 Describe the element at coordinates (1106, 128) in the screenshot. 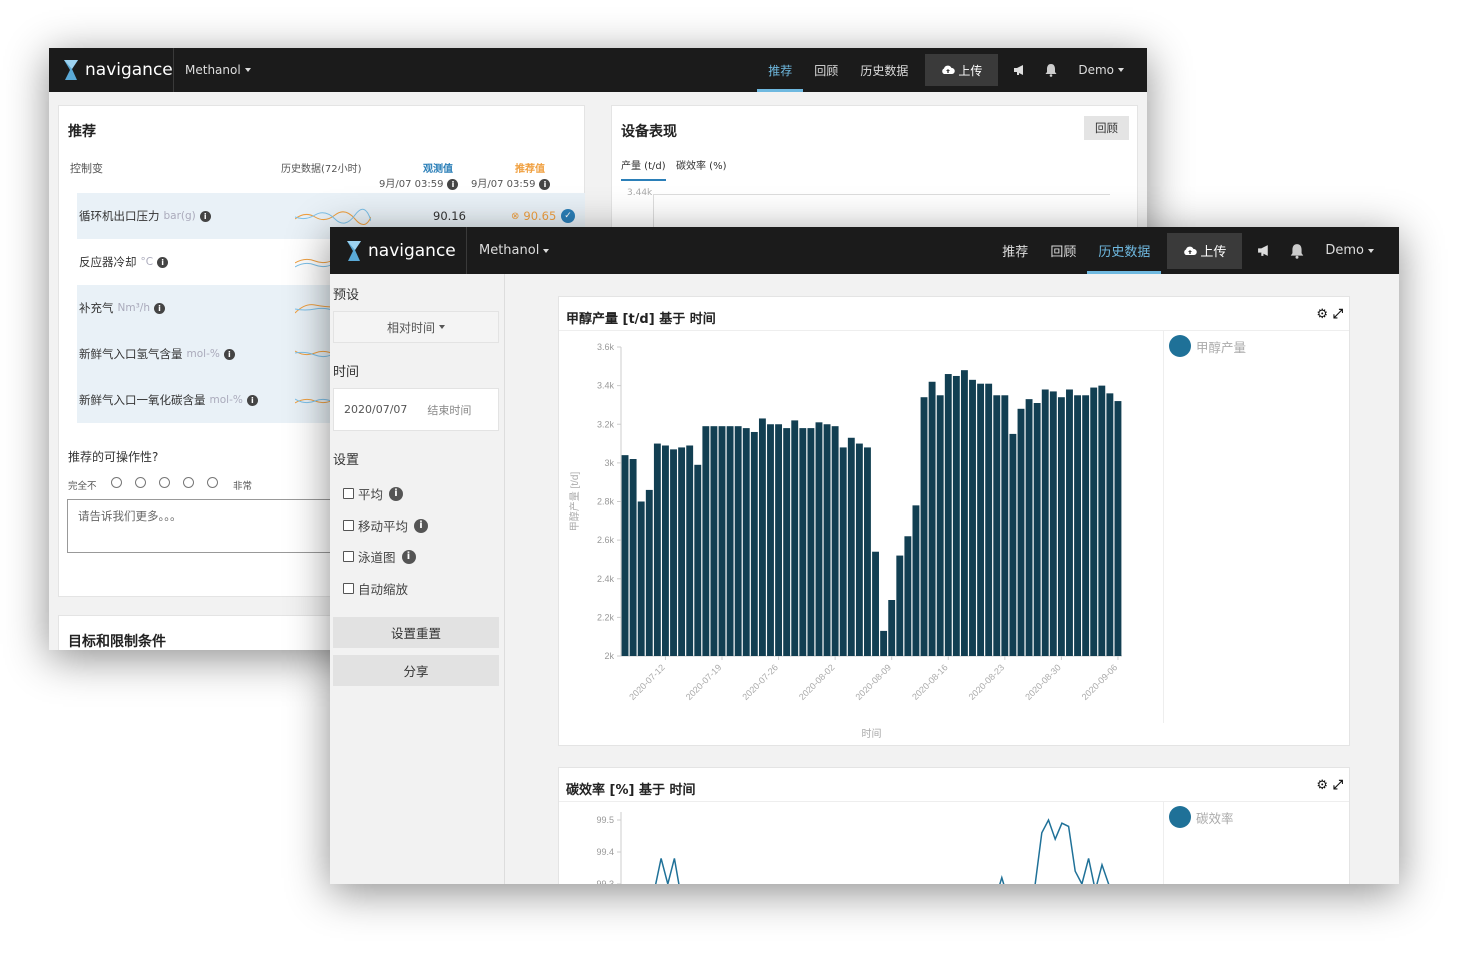

I see `review-button: 回顾` at that location.